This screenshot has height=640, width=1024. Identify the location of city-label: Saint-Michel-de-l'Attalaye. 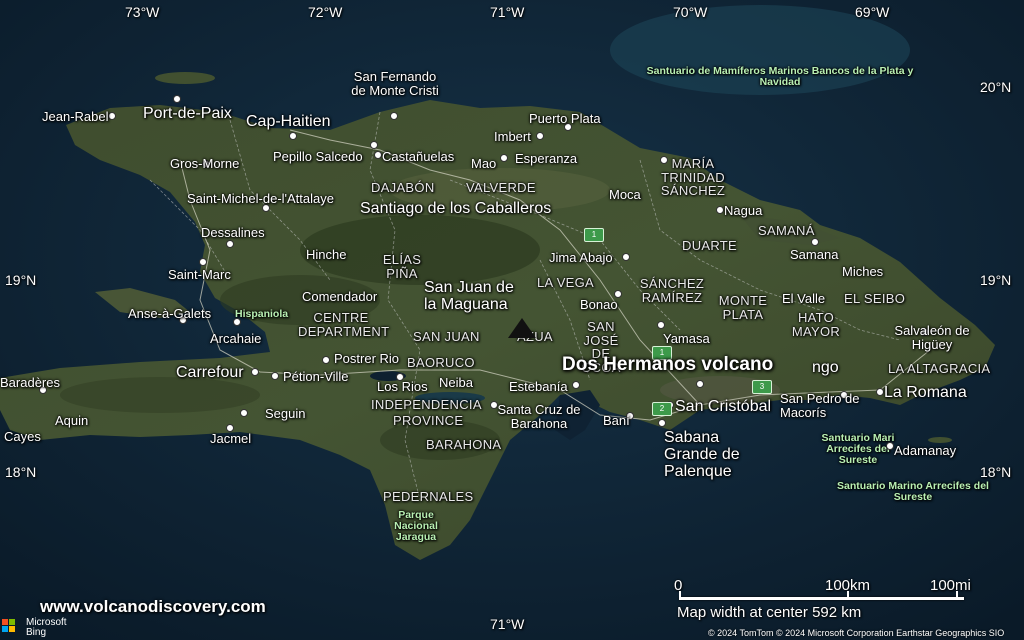
(260, 198).